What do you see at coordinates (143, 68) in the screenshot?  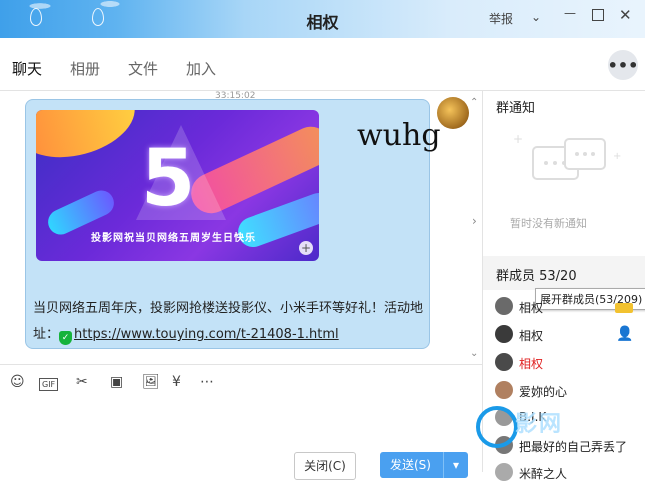 I see `tab-files: 文件` at bounding box center [143, 68].